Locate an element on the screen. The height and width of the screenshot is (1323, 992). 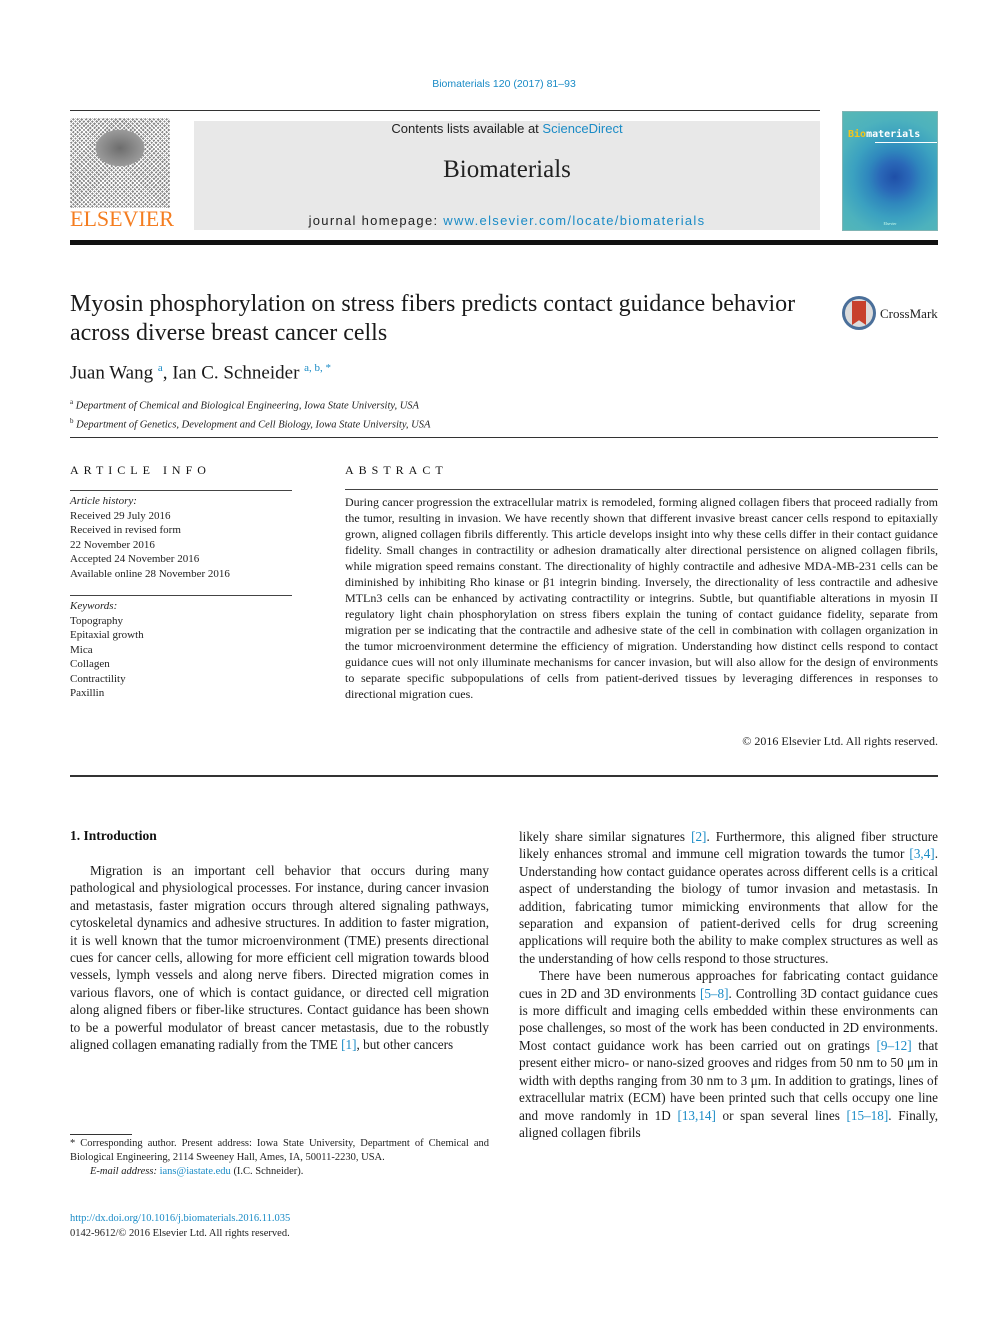
keyword: Epitaxial growth is located at coordinates (107, 635).